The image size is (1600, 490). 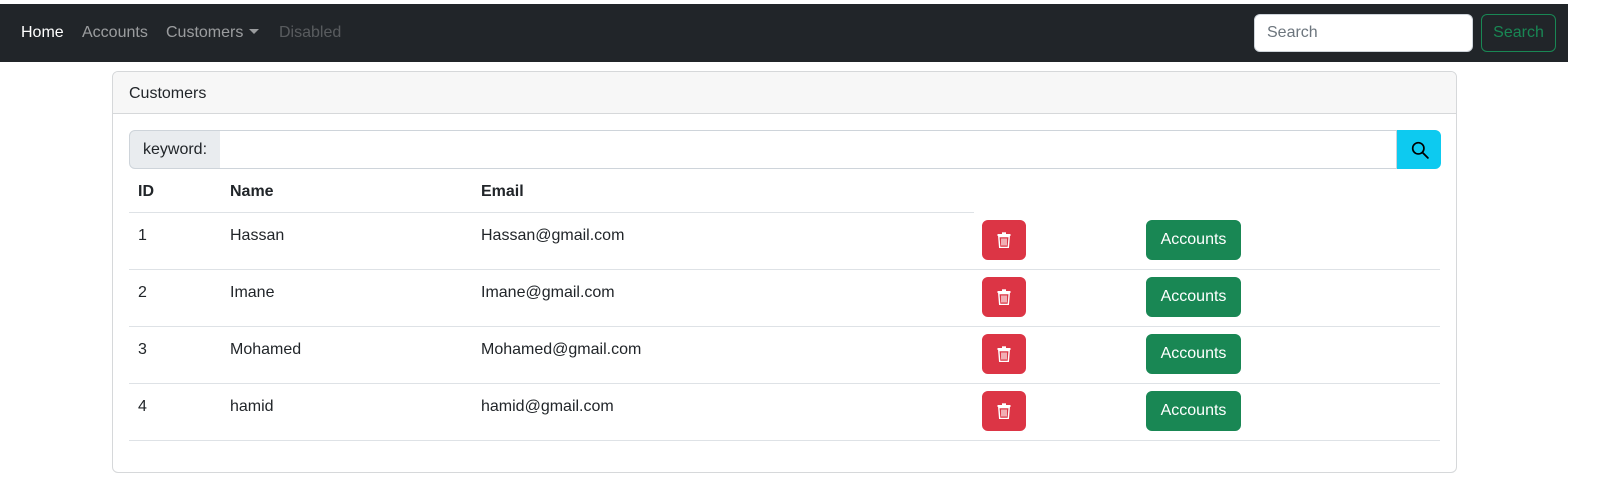 What do you see at coordinates (784, 241) in the screenshot?
I see `table-row: 1 Hassan Hassan@gmail.com Accounts` at bounding box center [784, 241].